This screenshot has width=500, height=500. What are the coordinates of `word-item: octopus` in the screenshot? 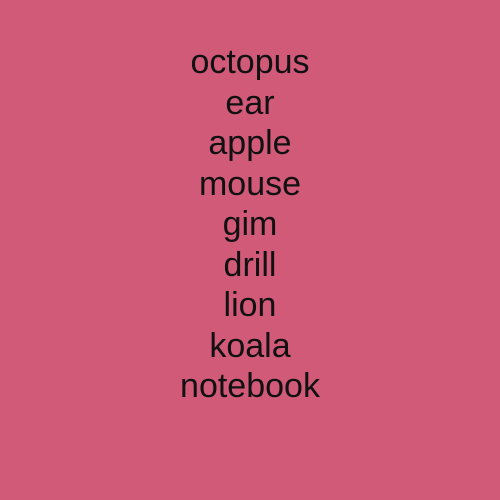 It's located at (250, 62).